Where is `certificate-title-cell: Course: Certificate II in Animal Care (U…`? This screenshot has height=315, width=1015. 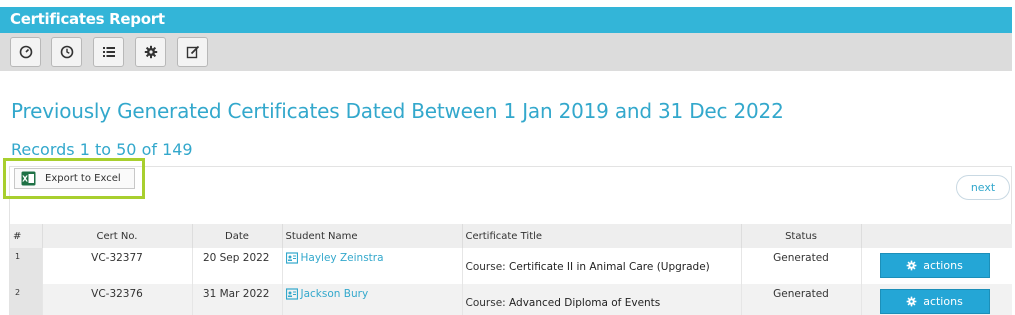 certificate-title-cell: Course: Certificate II in Animal Care (U… is located at coordinates (602, 266).